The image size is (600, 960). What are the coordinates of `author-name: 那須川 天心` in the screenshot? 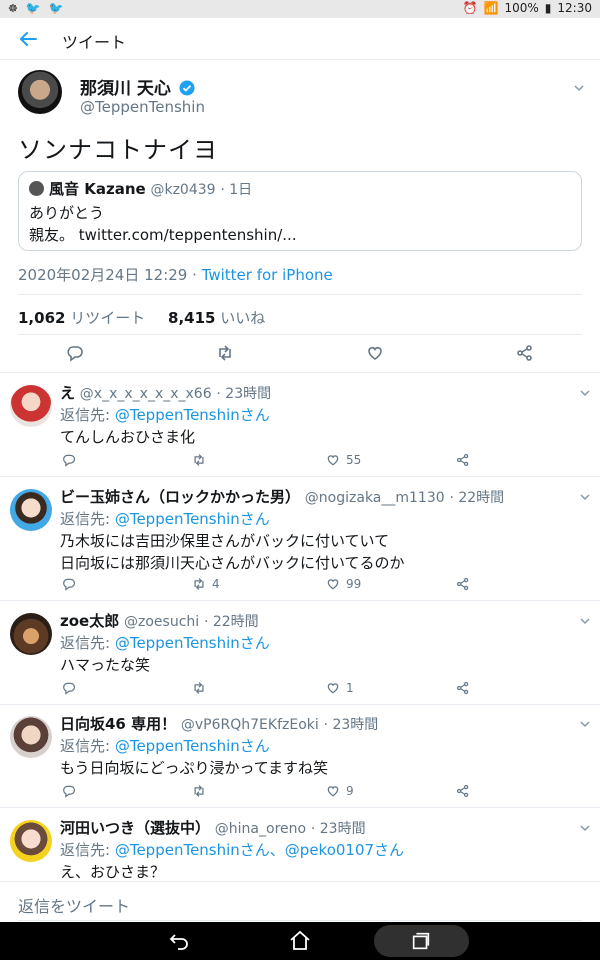 It's located at (137, 86).